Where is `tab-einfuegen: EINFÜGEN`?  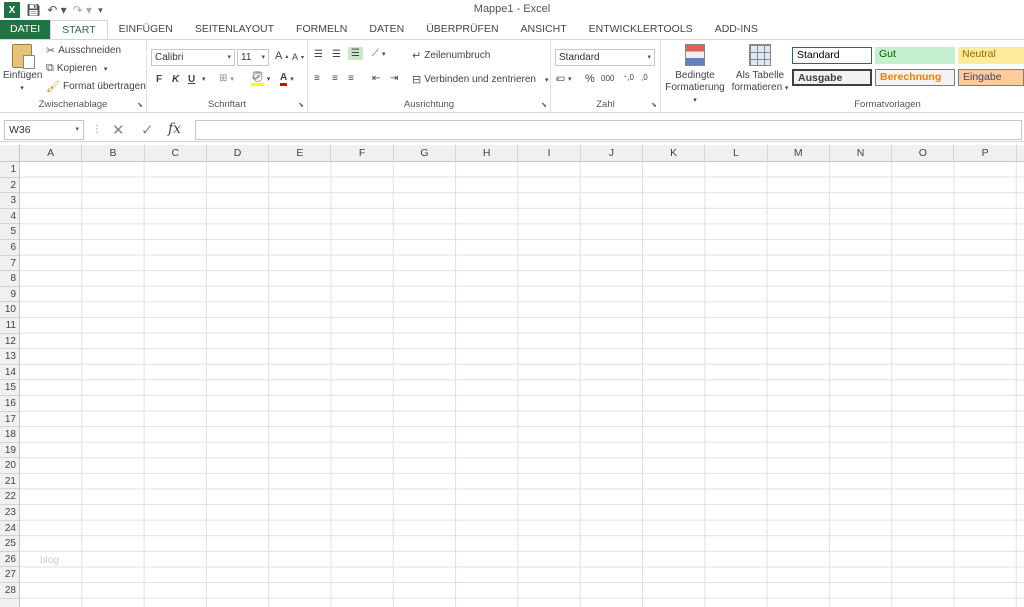
tab-einfuegen: EINFÜGEN is located at coordinates (146, 29).